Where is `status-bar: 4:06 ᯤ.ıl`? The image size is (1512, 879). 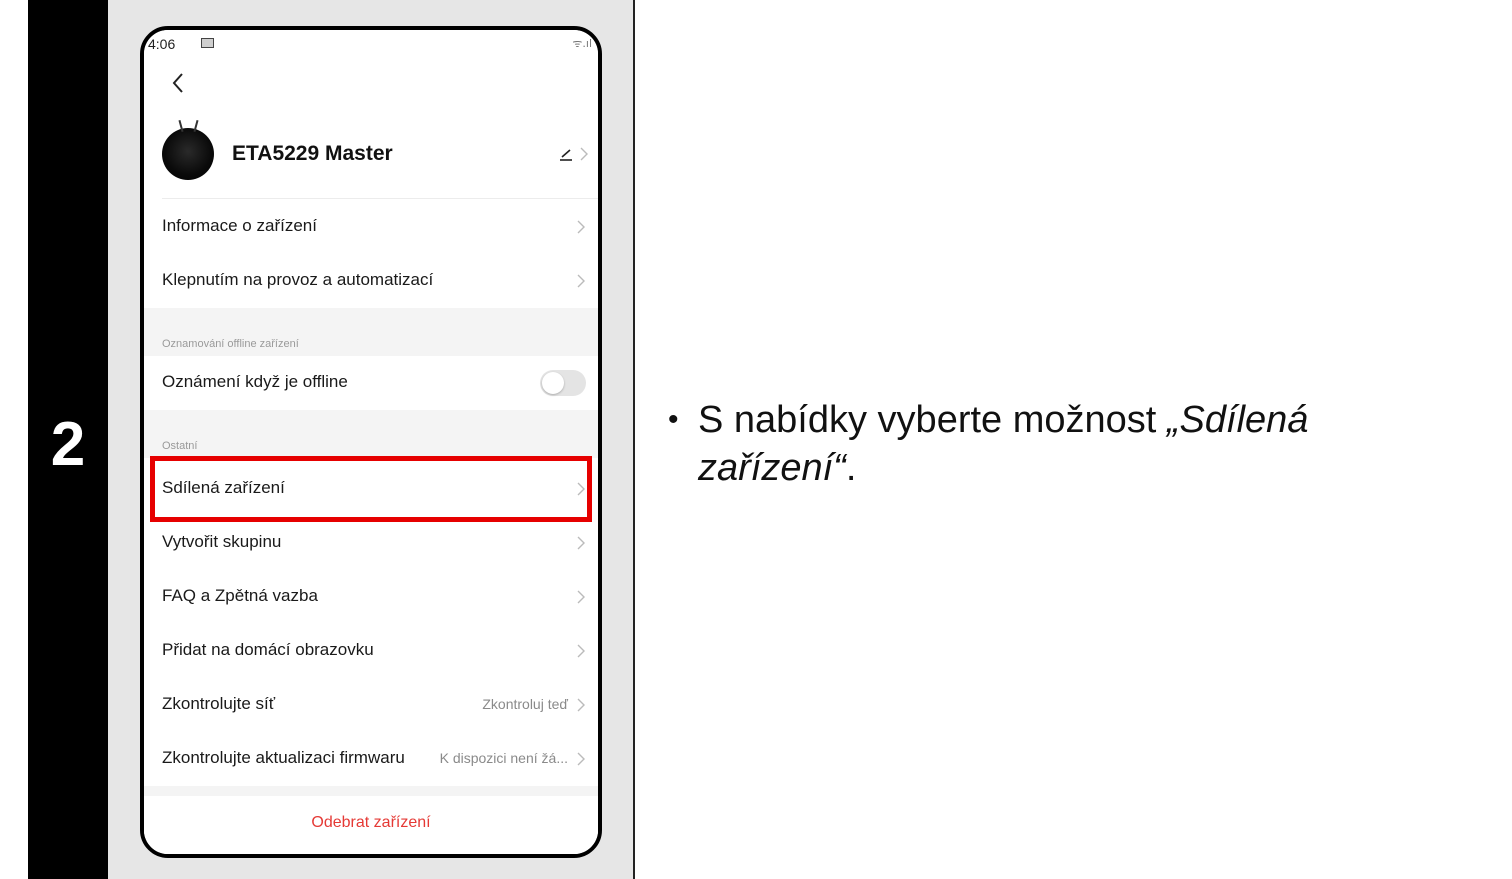 status-bar: 4:06 ᯤ.ıl is located at coordinates (371, 44).